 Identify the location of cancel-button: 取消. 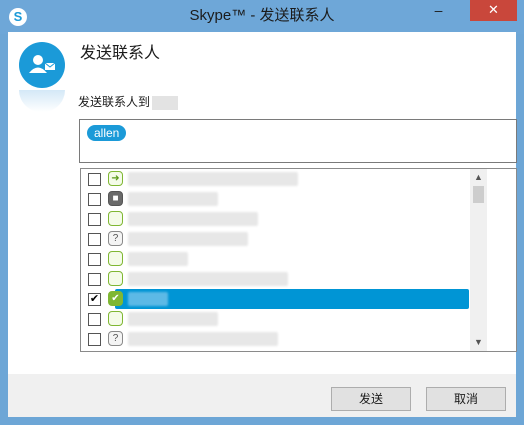
(466, 399).